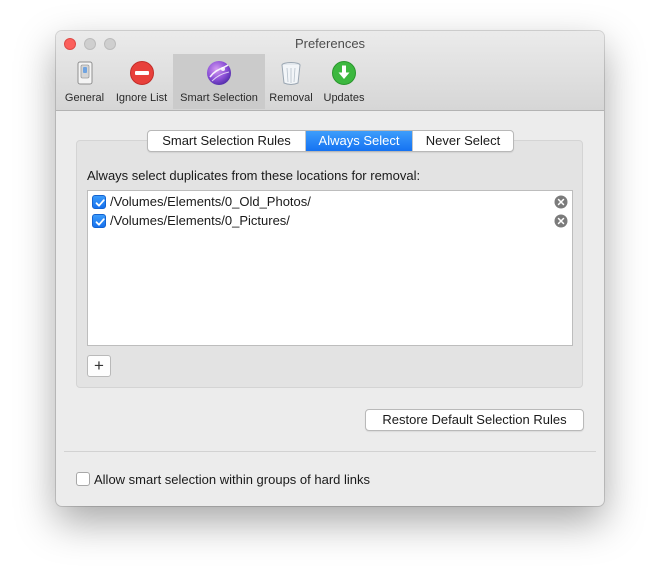  What do you see at coordinates (84, 98) in the screenshot?
I see `toolbar-general-label: General` at bounding box center [84, 98].